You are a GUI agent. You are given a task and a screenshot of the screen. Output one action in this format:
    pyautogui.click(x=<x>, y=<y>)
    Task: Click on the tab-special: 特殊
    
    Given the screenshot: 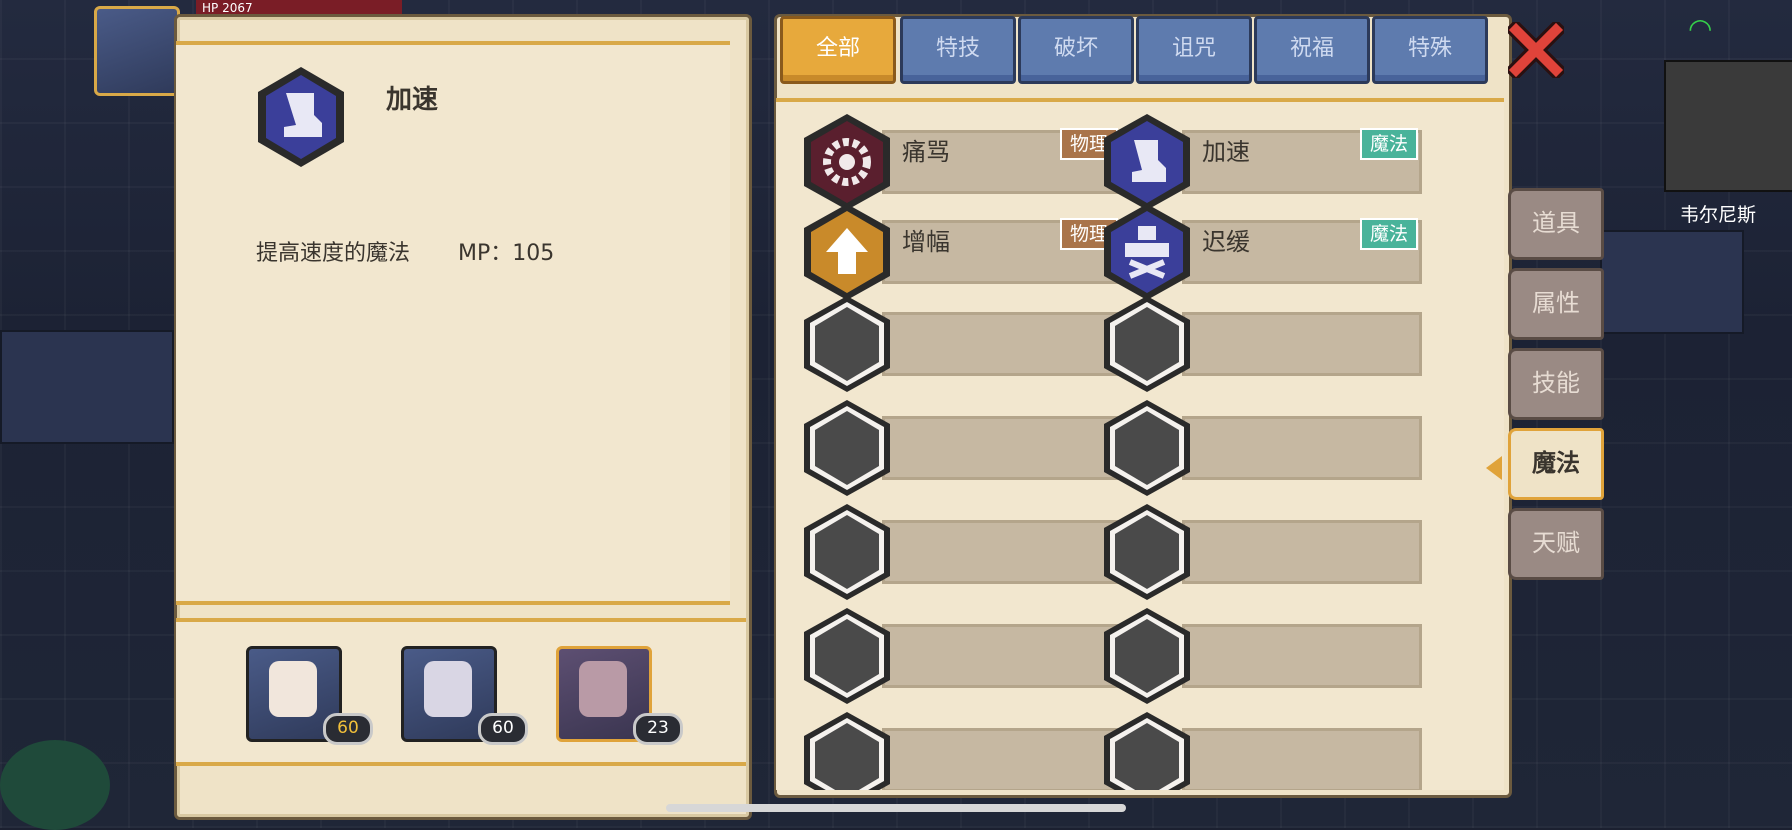 What is the action you would take?
    pyautogui.click(x=1430, y=50)
    